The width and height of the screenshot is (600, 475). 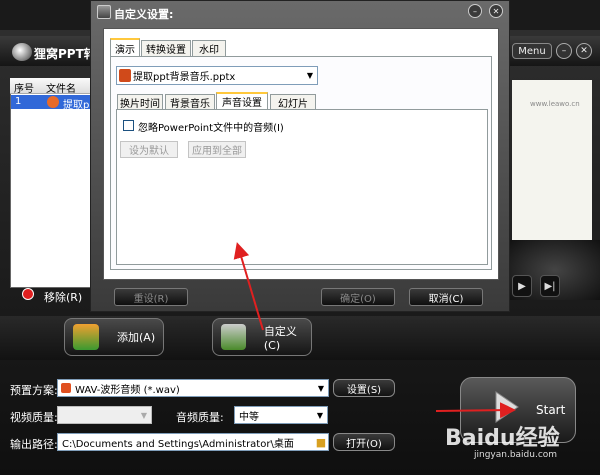 I want to click on reset-button: 重设(R), so click(x=151, y=297).